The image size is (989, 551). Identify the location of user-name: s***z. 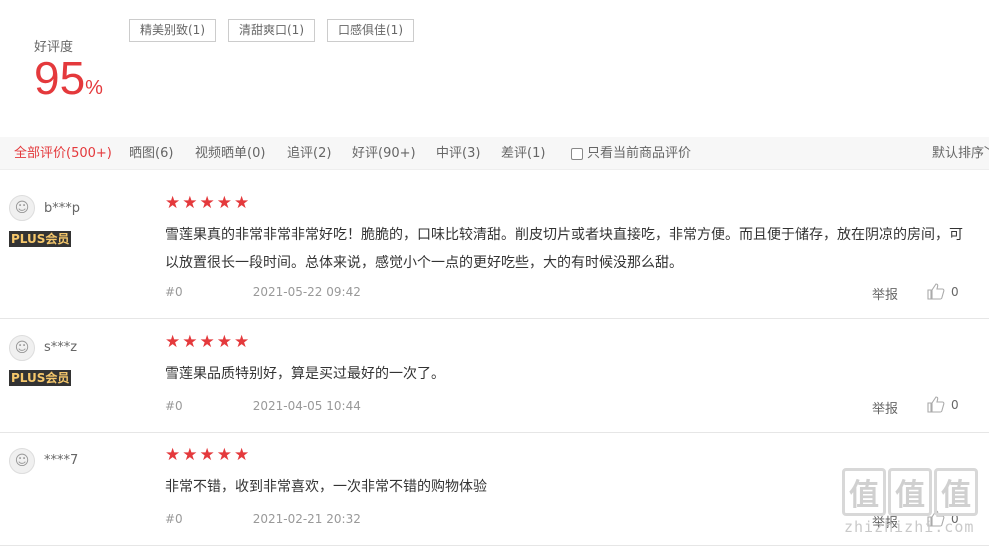
(61, 347).